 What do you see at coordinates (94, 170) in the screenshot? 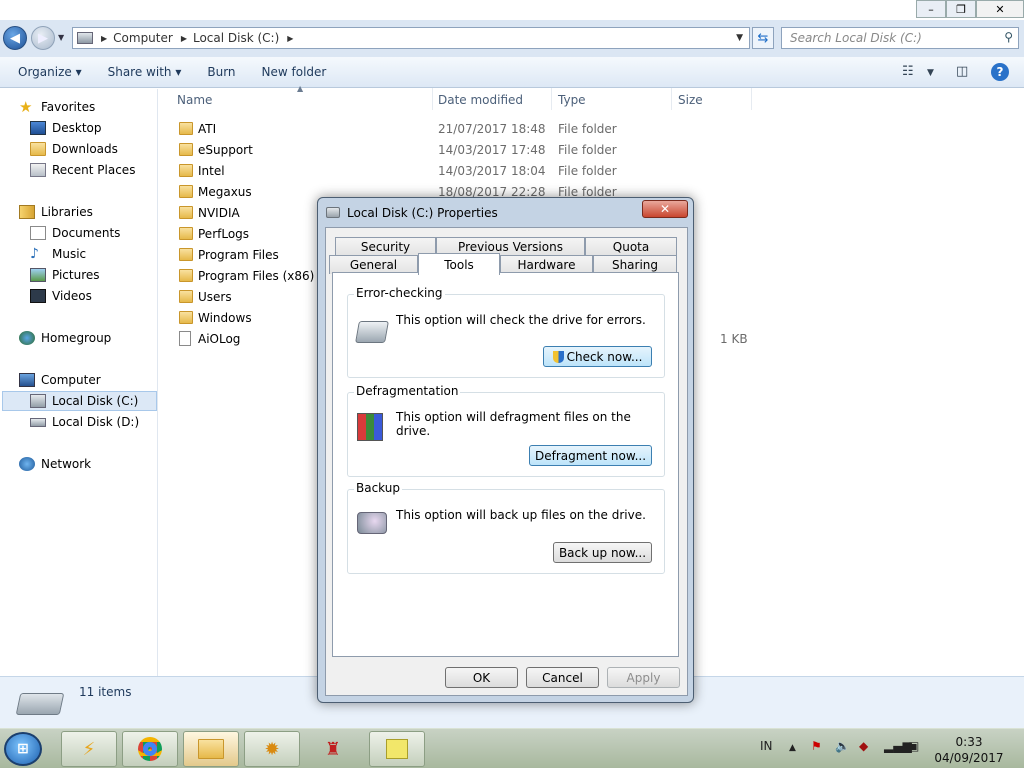
I see `nav-recent-places-label: Recent Places` at bounding box center [94, 170].